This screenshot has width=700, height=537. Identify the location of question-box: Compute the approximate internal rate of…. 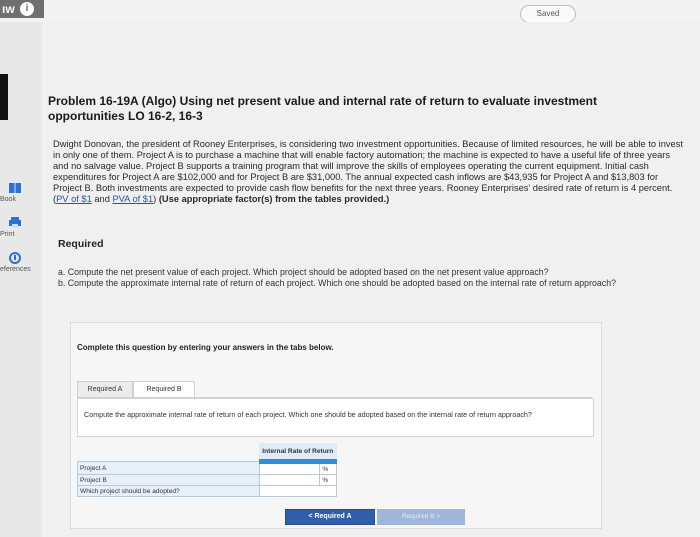
(335, 417).